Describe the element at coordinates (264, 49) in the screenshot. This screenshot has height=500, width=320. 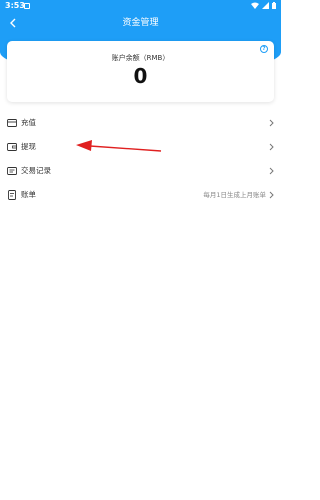
I see `help-icon: ?` at that location.